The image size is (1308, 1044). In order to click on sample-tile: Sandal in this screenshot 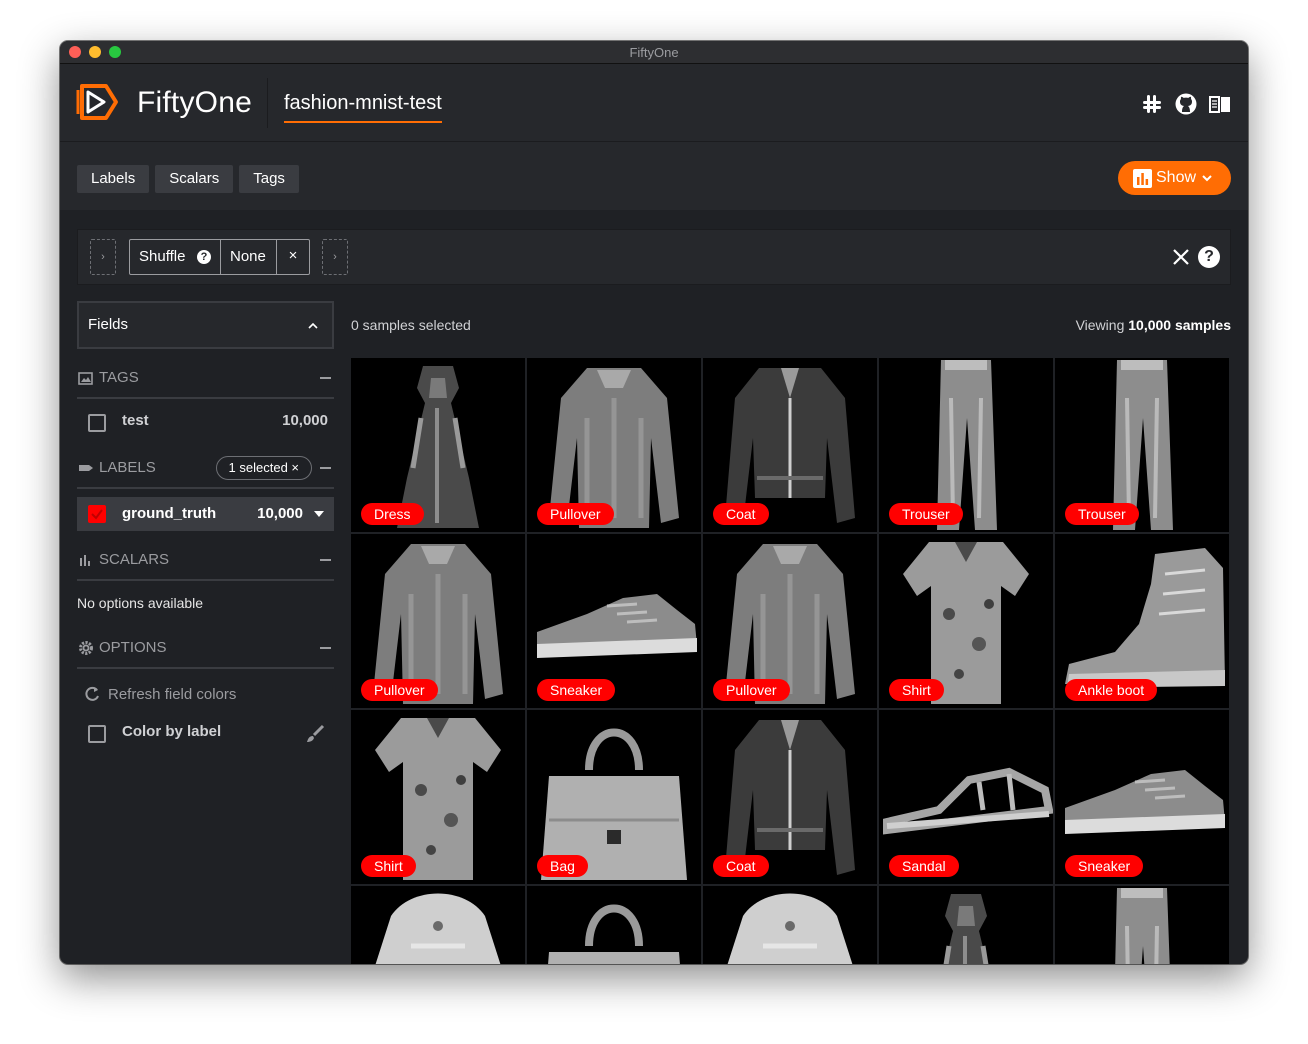, I will do `click(966, 797)`.